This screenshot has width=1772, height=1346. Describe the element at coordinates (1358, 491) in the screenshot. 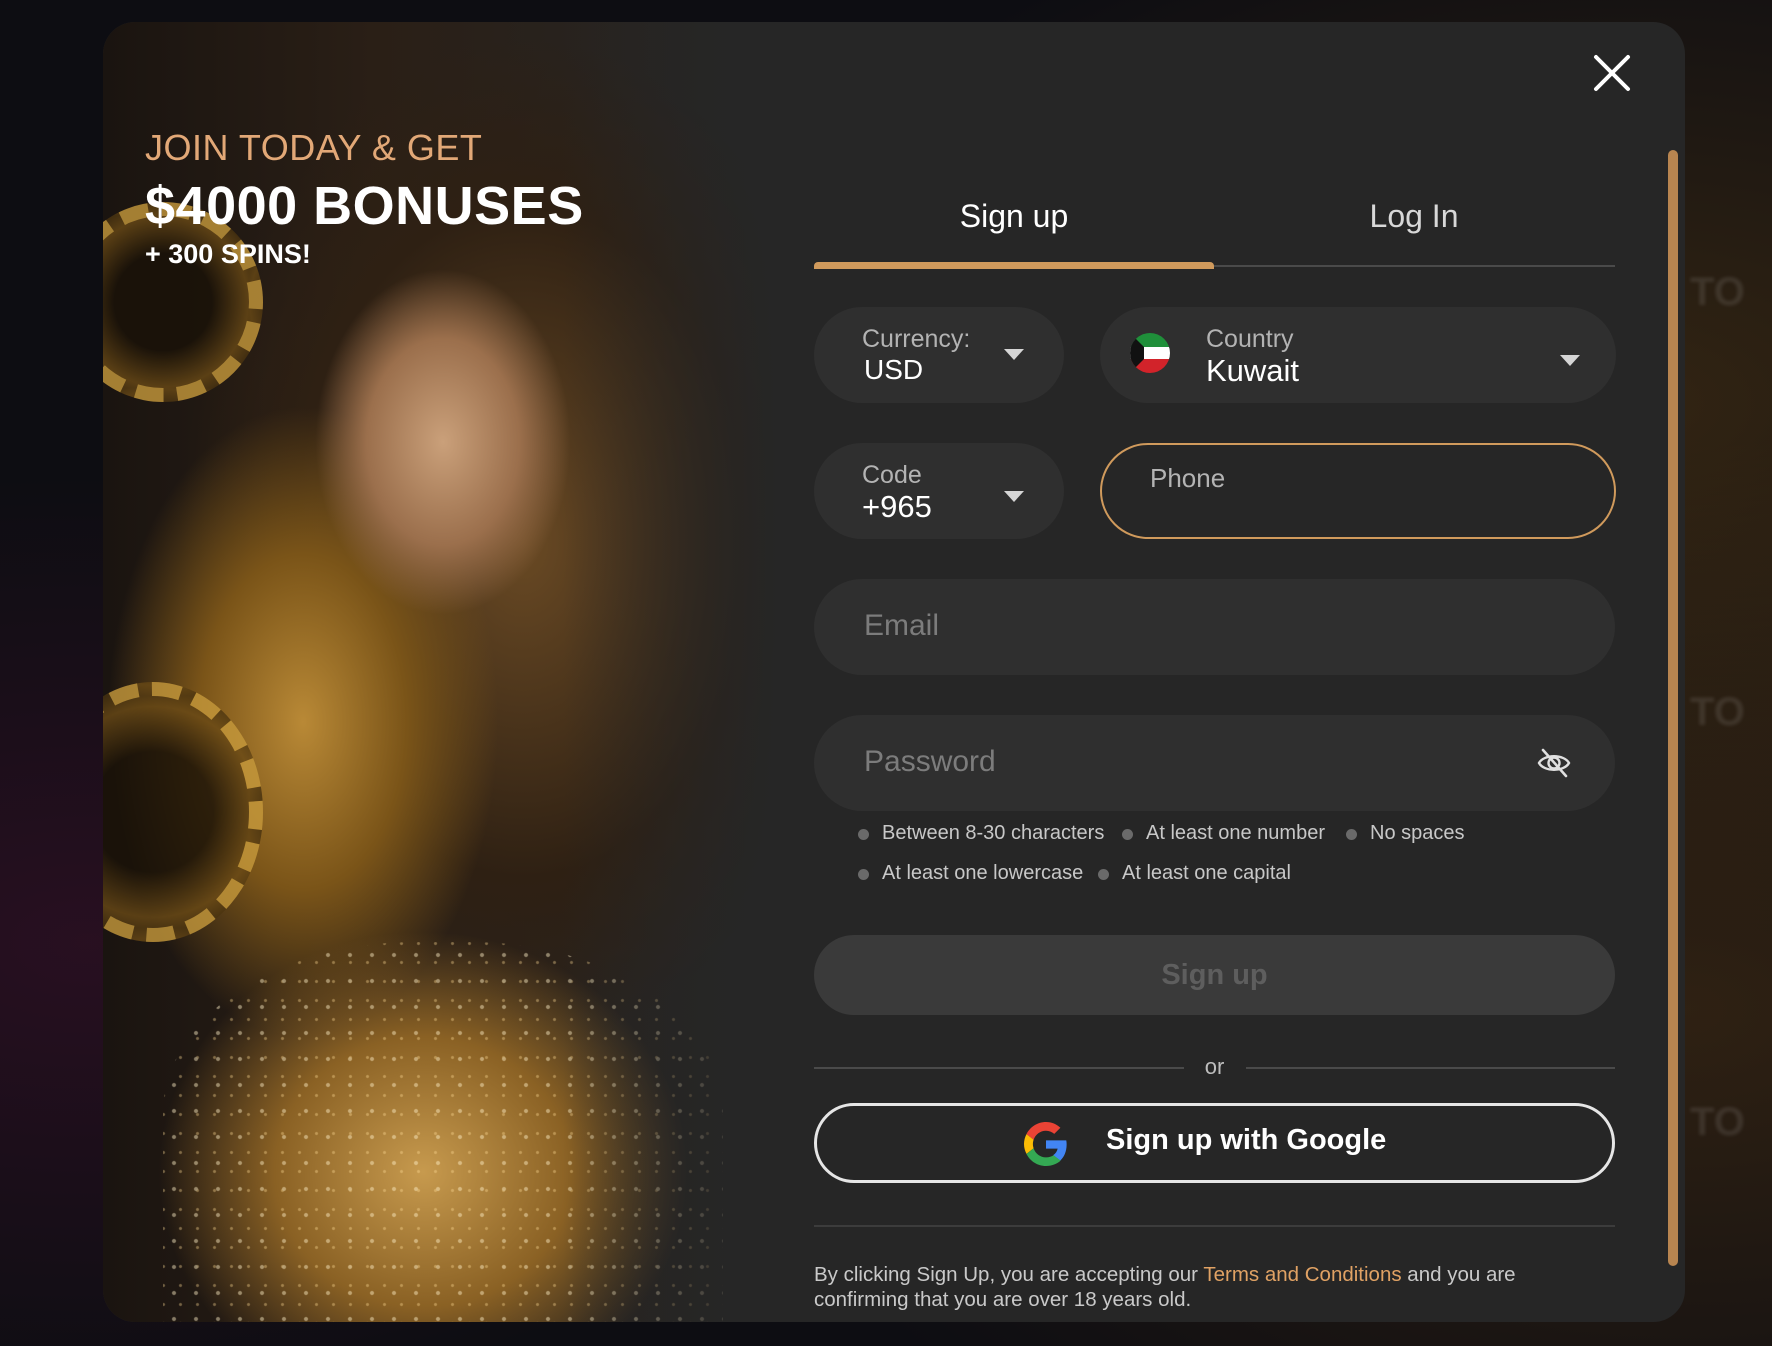

I see `phone-input: Phone` at that location.